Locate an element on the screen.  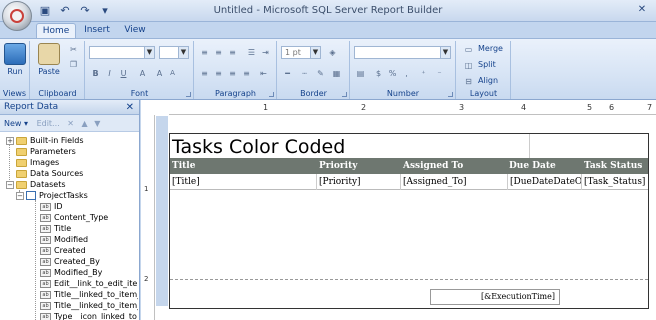
column-header-due-date: Due Date is located at coordinates (532, 166).